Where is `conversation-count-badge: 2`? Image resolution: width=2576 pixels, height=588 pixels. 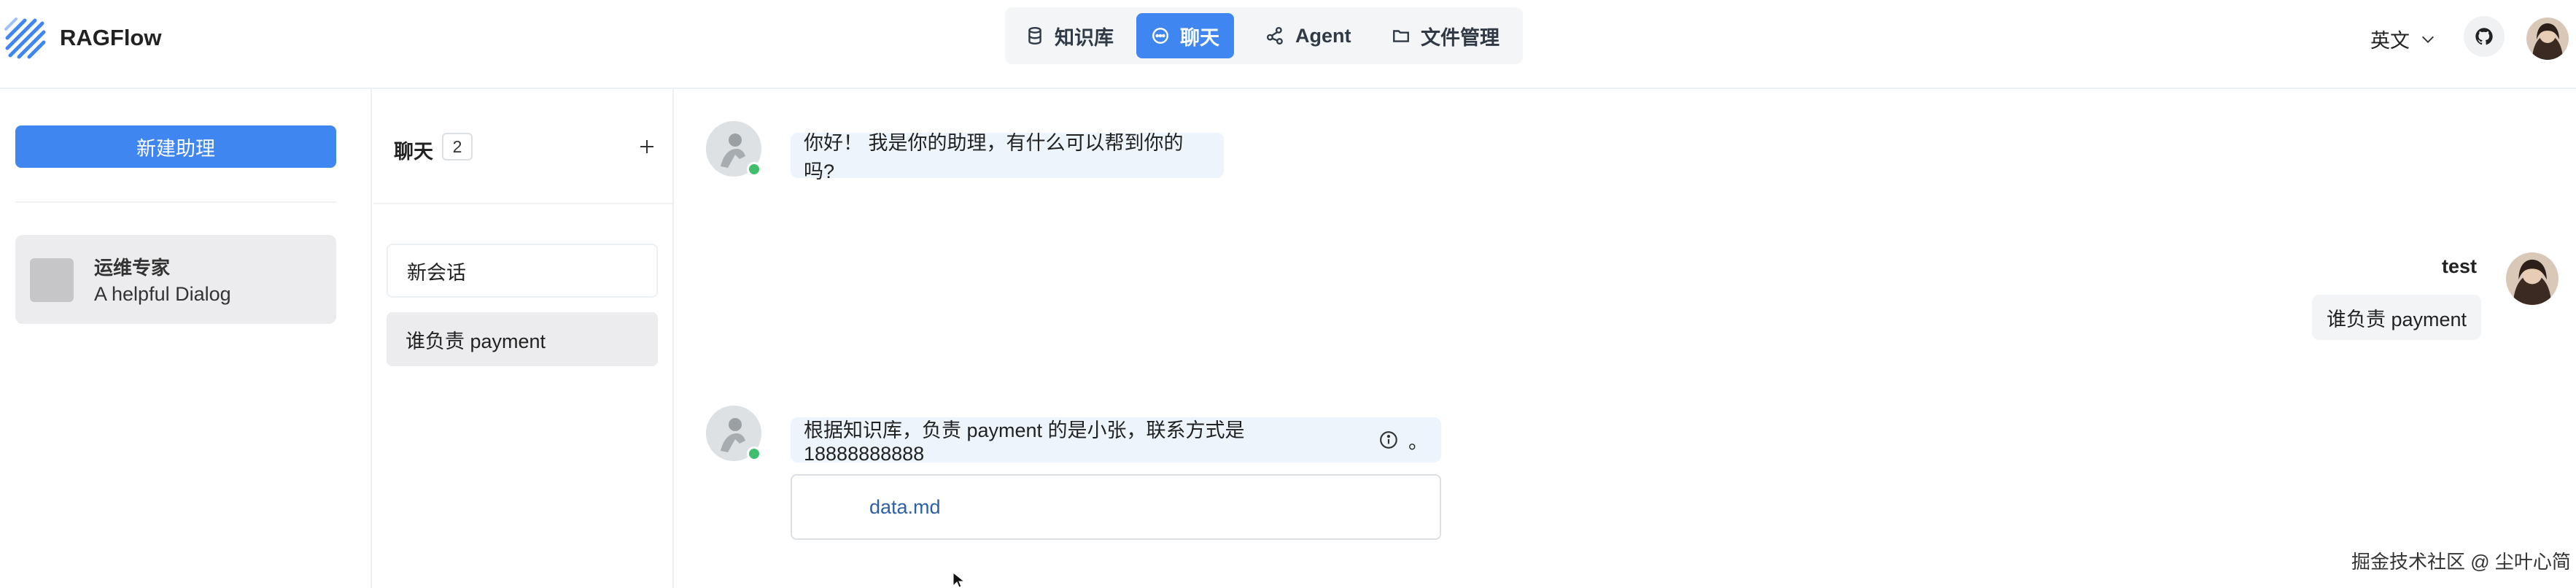 conversation-count-badge: 2 is located at coordinates (458, 146).